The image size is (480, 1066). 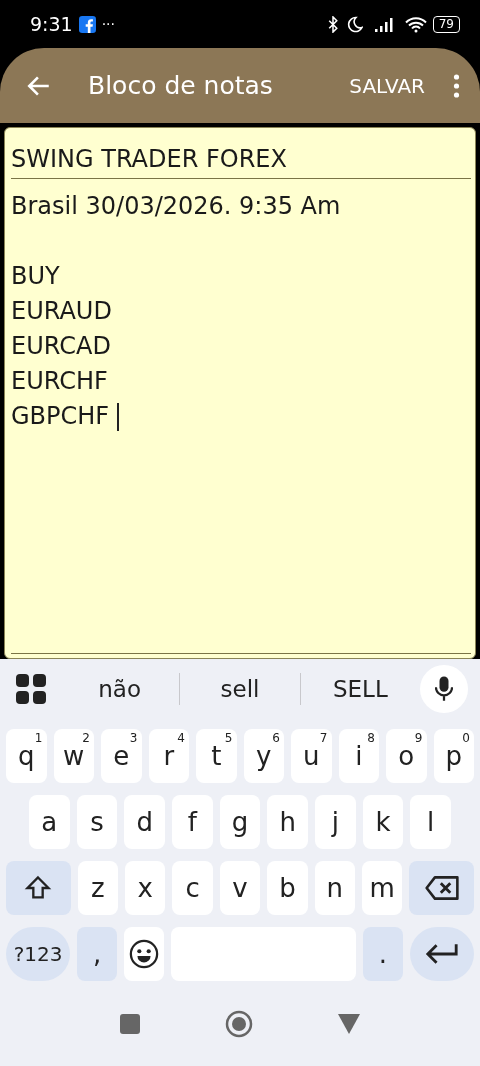 I want to click on save-button: SALVAR, so click(x=387, y=85).